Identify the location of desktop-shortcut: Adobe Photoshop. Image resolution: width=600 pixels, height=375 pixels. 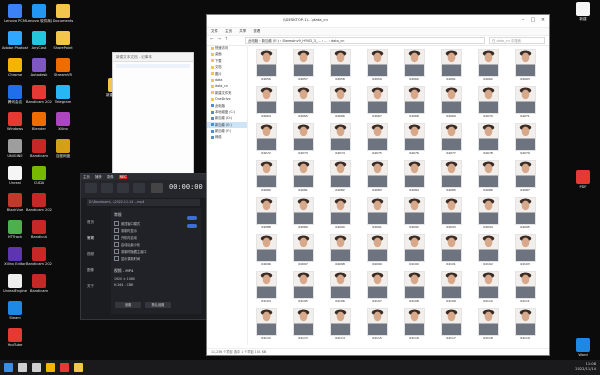
(15, 40).